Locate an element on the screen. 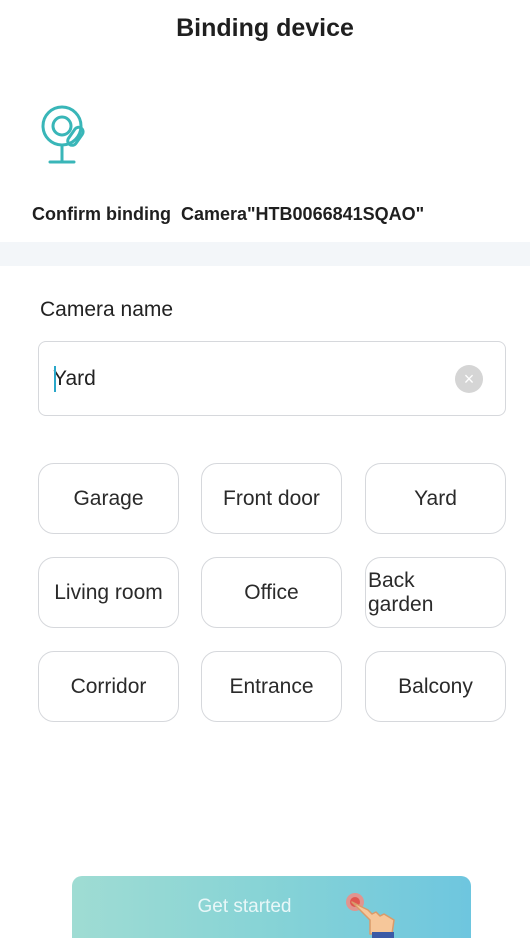 This screenshot has height=938, width=530. suggestion-chip-balcony: Balcony is located at coordinates (435, 686).